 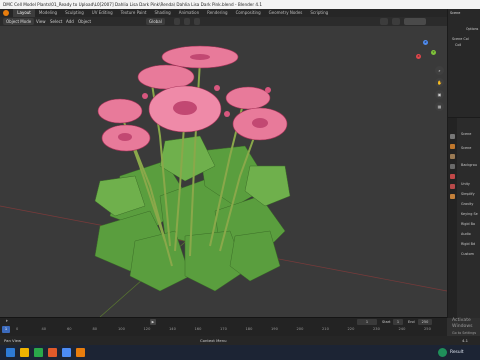 I want to click on timeline-tick-label: 220, so click(x=351, y=329).